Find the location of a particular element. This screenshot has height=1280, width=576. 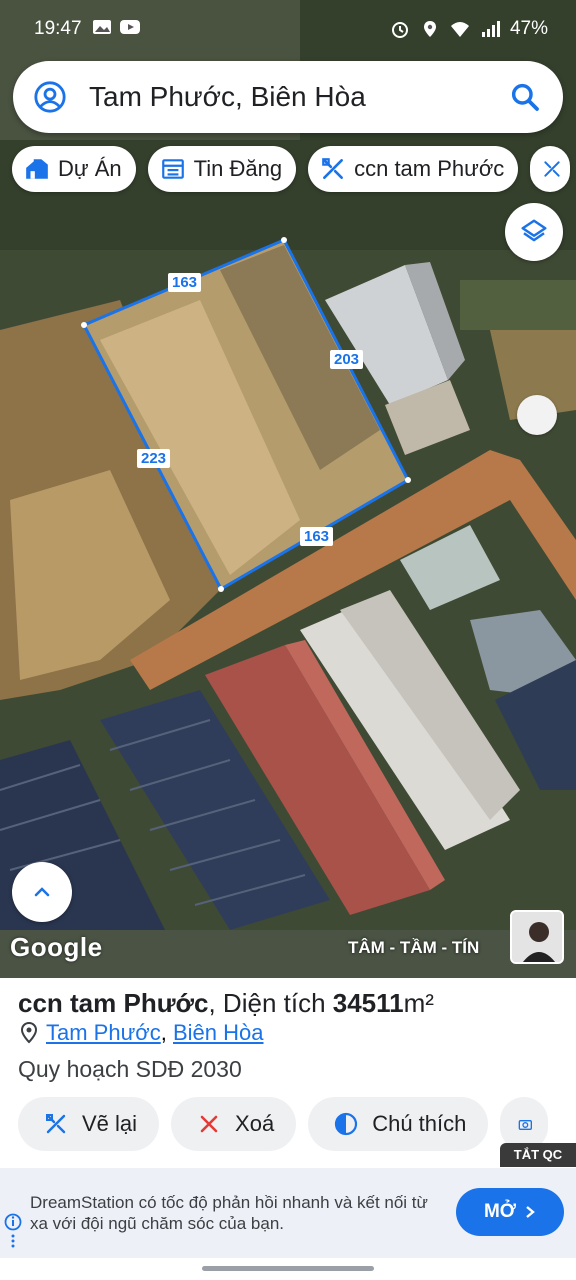

planning-label: Quy hoạch SDĐ 2030 is located at coordinates (130, 1069).